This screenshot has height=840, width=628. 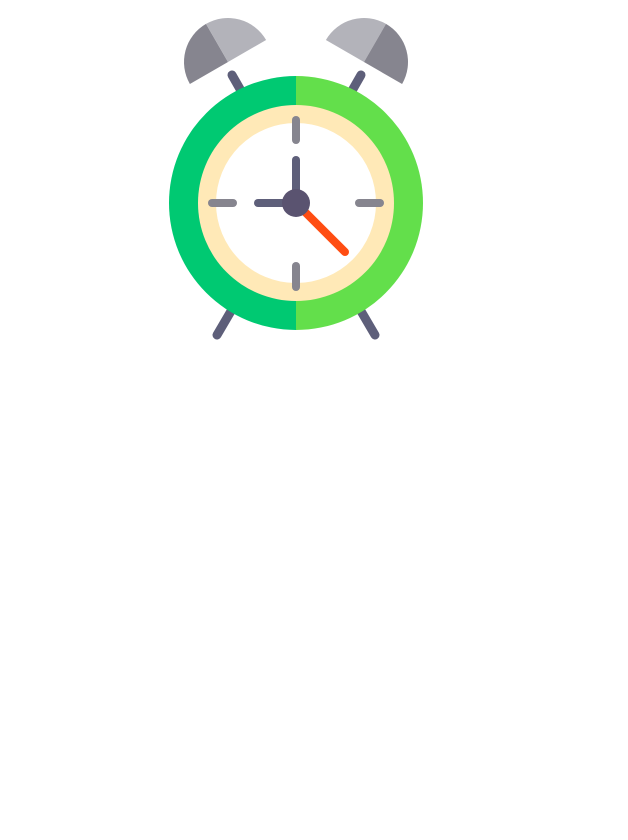 What do you see at coordinates (225, 51) in the screenshot?
I see `left-bell` at bounding box center [225, 51].